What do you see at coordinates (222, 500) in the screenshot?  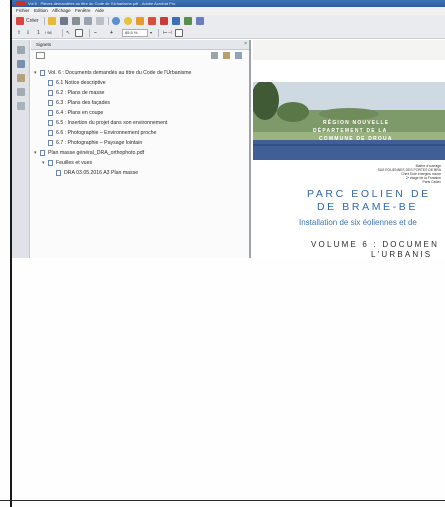 I see `page-bottom-line` at bounding box center [222, 500].